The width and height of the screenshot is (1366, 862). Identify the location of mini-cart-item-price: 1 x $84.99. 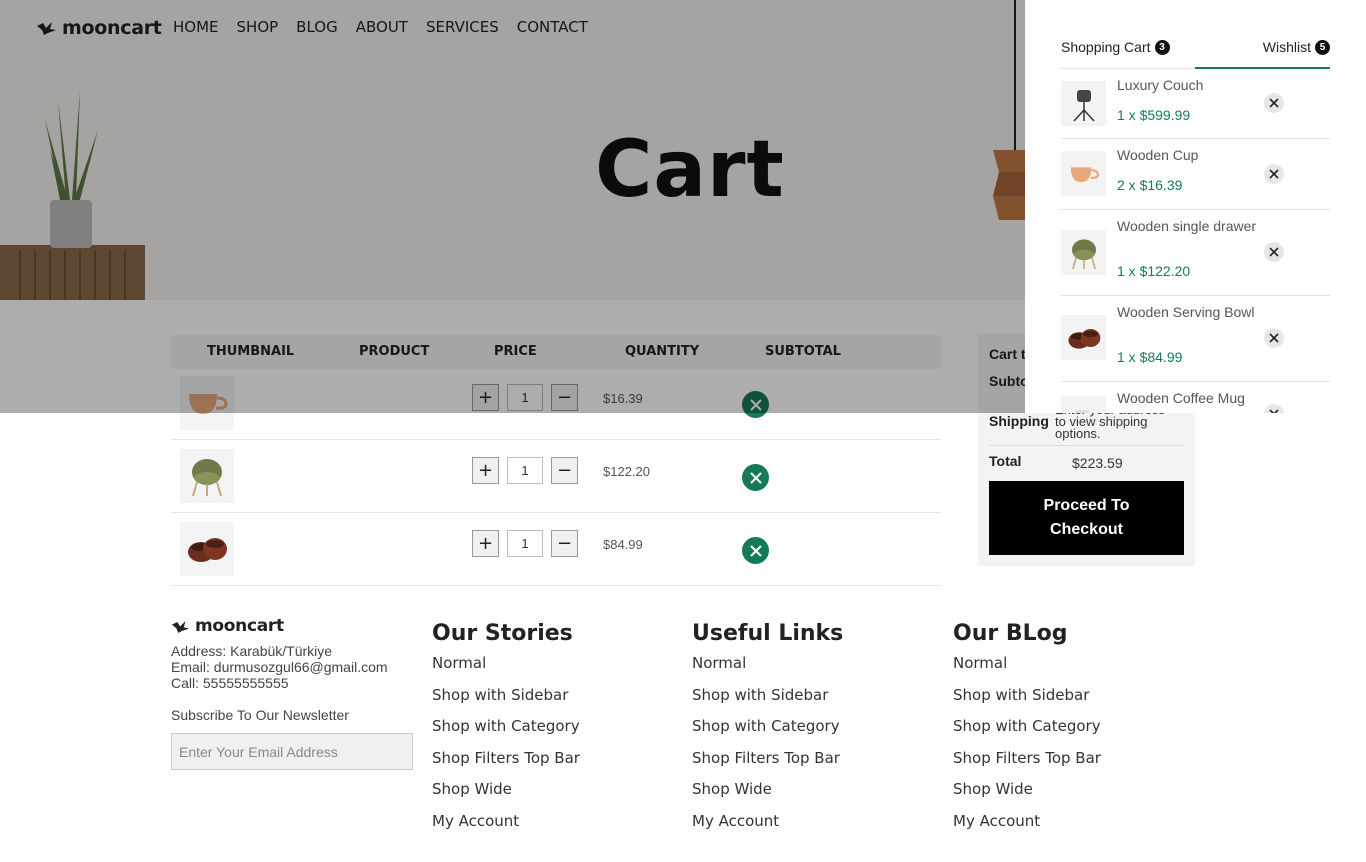
(1150, 357).